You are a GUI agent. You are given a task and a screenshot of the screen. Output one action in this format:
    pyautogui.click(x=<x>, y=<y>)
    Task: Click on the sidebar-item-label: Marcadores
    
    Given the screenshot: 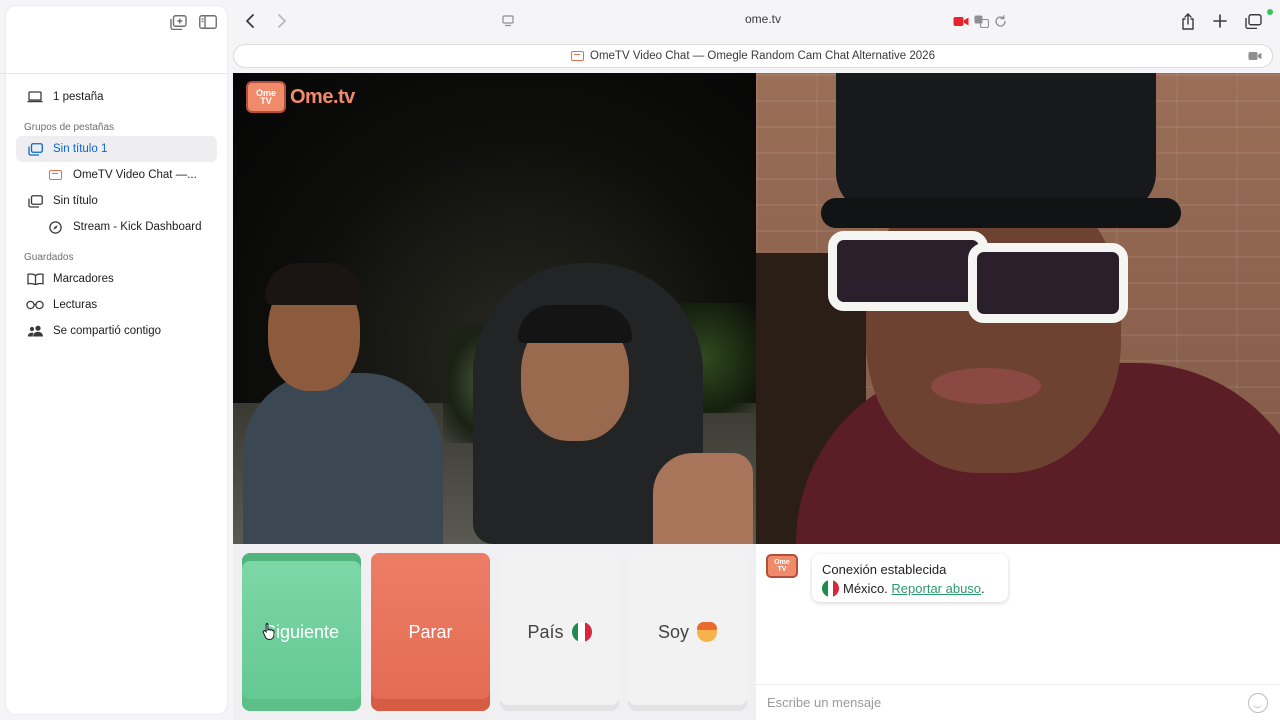 What is the action you would take?
    pyautogui.click(x=83, y=279)
    